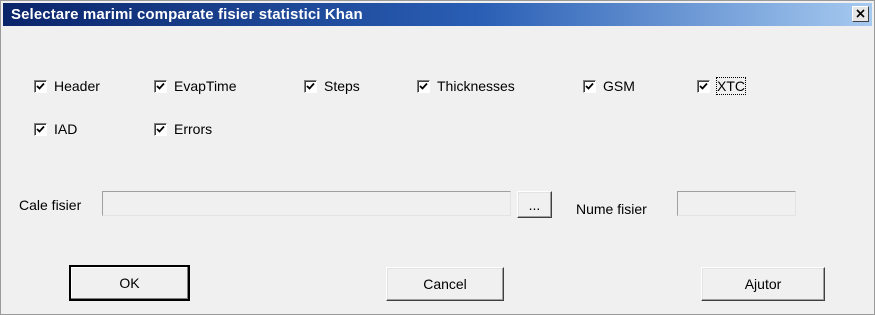 This screenshot has height=315, width=875. I want to click on checkbox-steps: Steps, so click(332, 86).